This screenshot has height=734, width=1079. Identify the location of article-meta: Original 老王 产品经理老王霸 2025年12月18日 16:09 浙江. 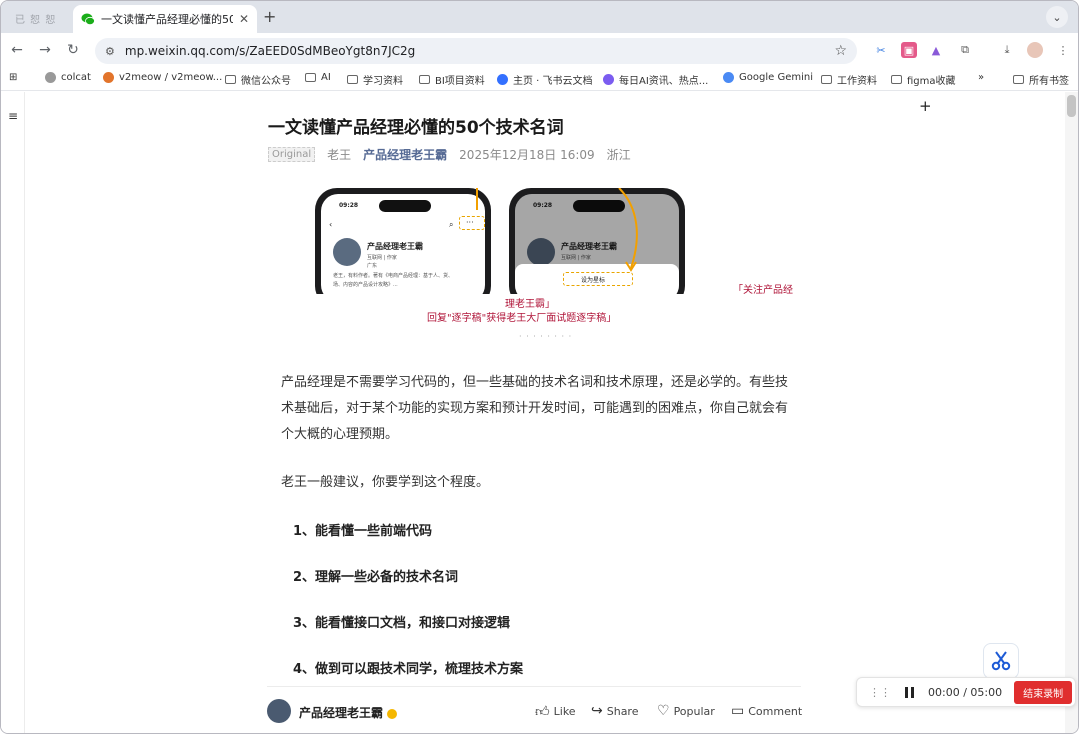
(449, 154).